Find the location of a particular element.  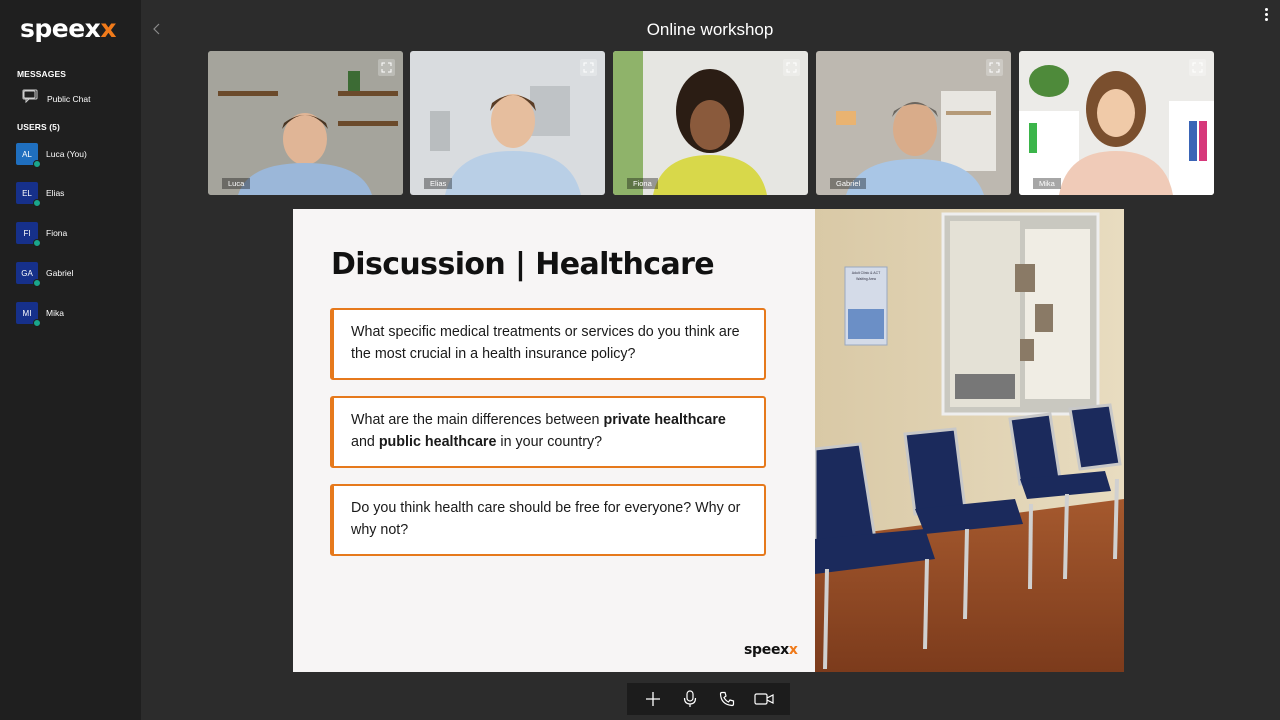

user-name: Elias is located at coordinates (55, 193).